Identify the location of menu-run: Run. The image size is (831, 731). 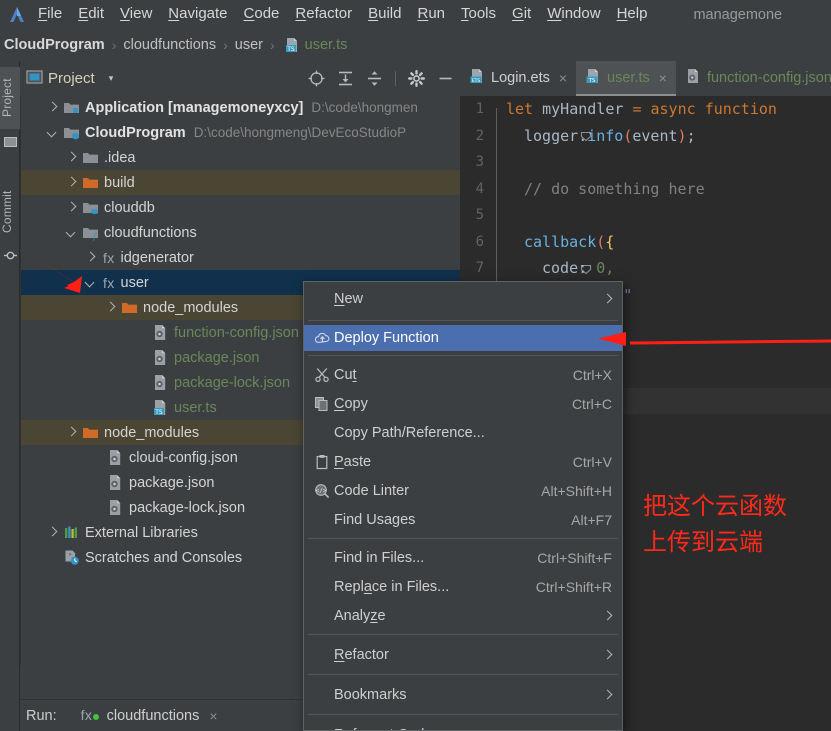
(431, 14).